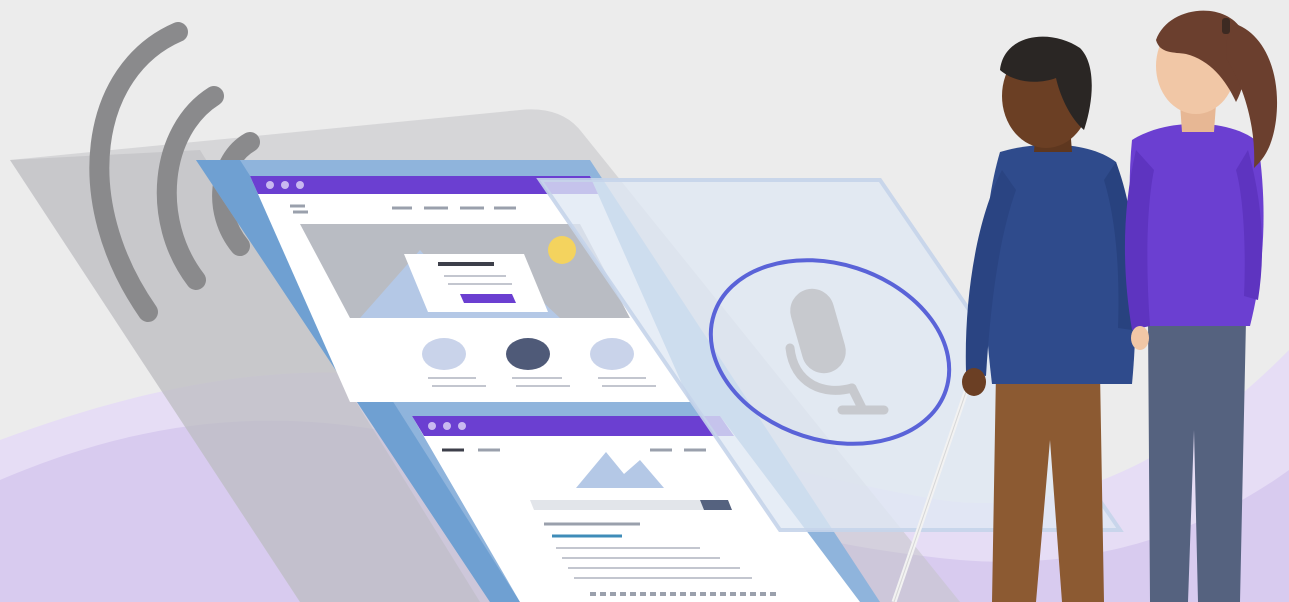 This screenshot has height=602, width=1289. I want to click on content-bar, so click(617, 505).